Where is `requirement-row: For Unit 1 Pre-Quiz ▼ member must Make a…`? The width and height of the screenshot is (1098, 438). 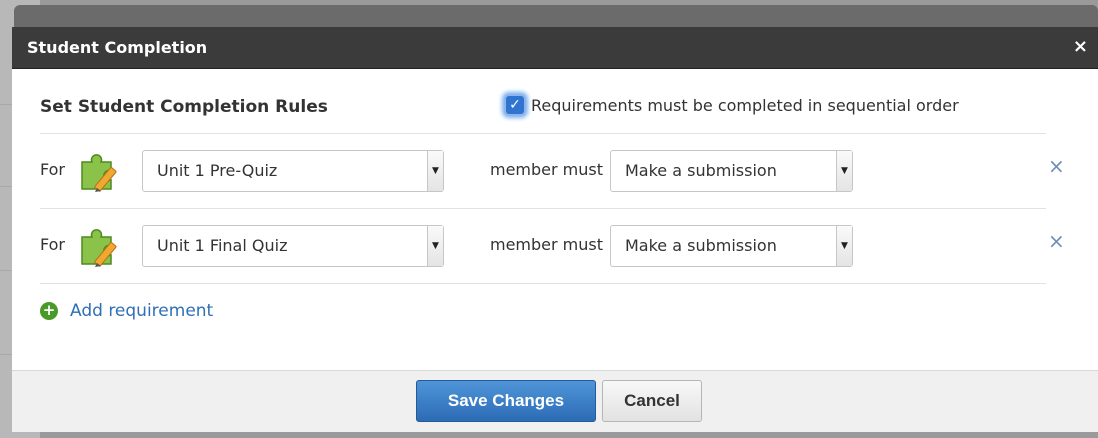 requirement-row: For Unit 1 Pre-Quiz ▼ member must Make a… is located at coordinates (552, 172).